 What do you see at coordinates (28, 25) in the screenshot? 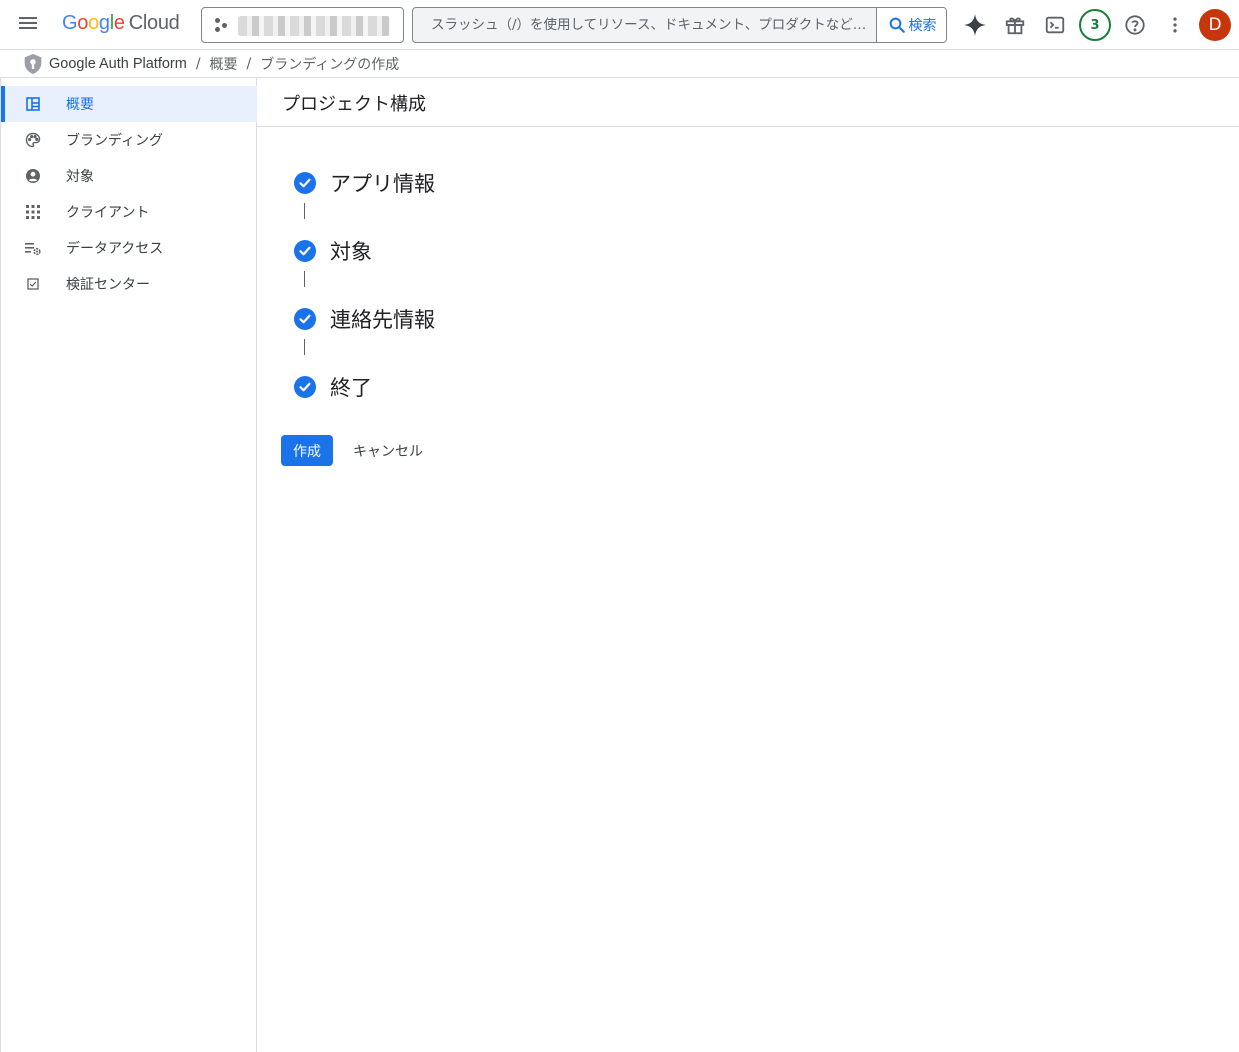
I see `menu-icon` at bounding box center [28, 25].